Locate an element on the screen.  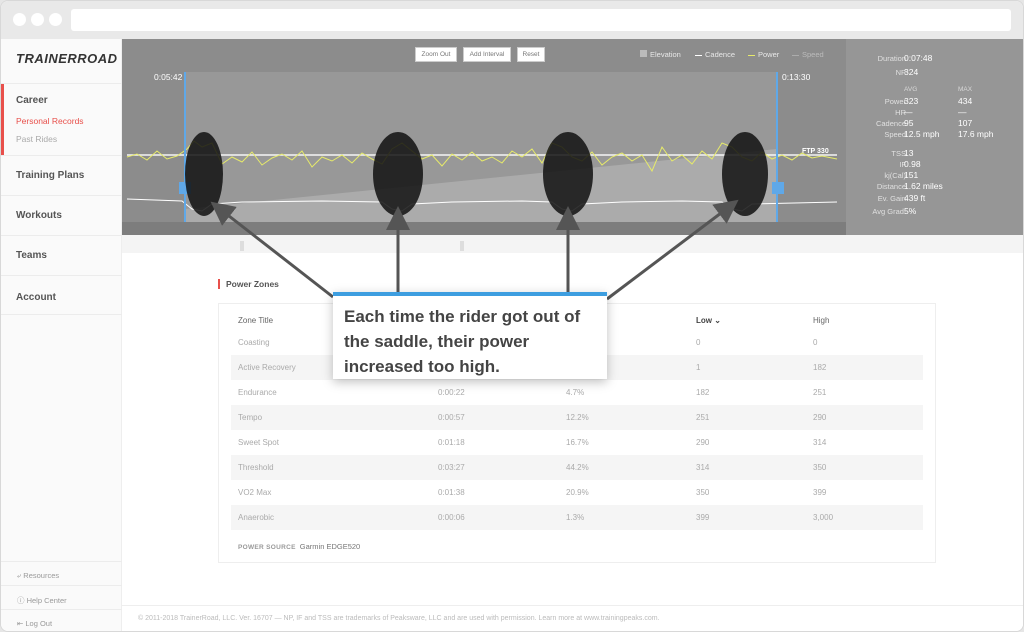
zone-title-cell: Sweet Spot is located at coordinates (258, 442).